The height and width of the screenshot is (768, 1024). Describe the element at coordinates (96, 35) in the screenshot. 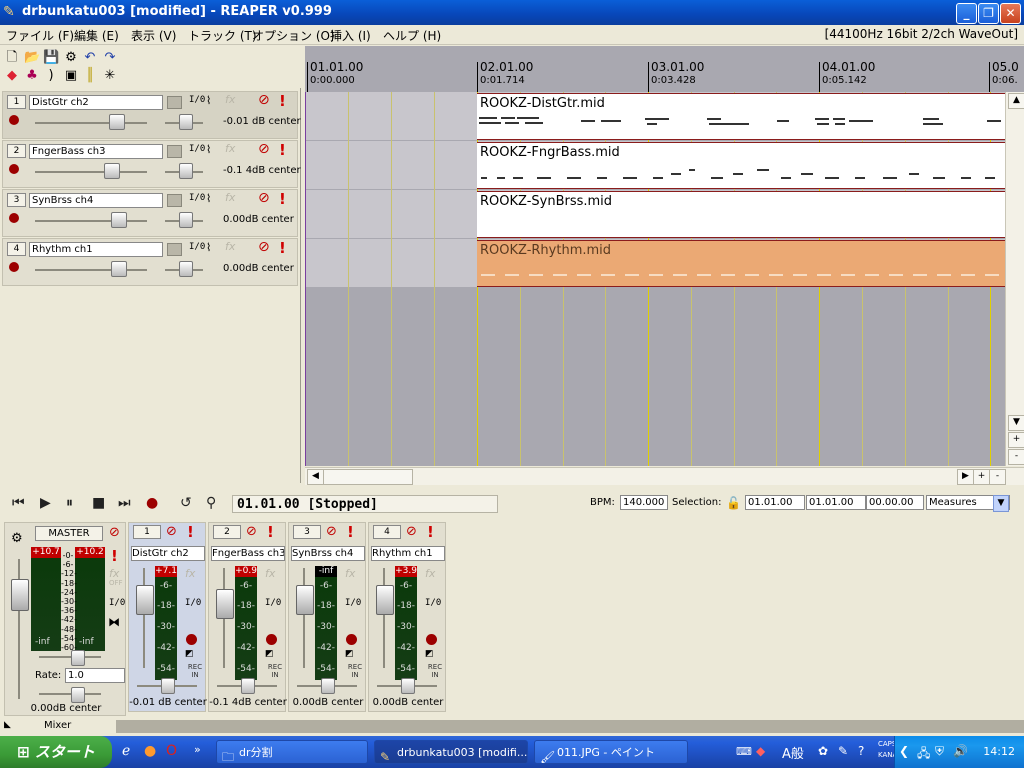

I see `menu-edit: 編集 (E)` at that location.